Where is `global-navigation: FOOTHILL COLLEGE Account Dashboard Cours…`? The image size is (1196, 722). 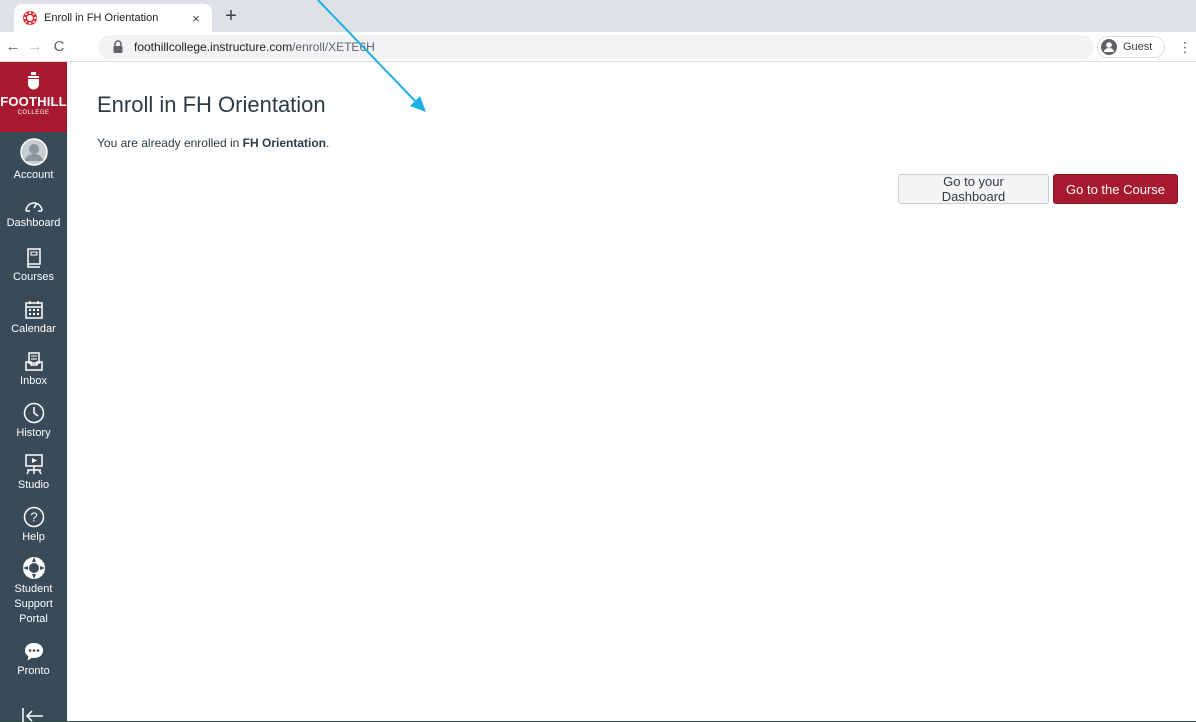
global-navigation: FOOTHILL COLLEGE Account Dashboard Cours… is located at coordinates (33, 392).